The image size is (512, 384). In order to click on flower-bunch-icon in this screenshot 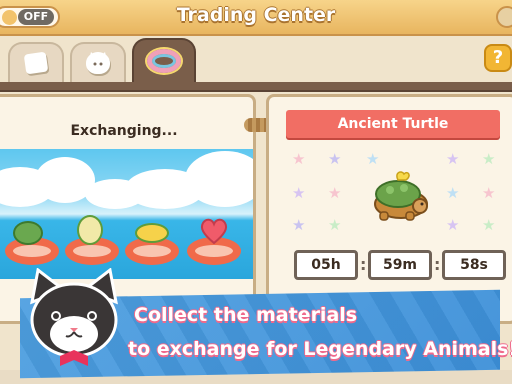, I will do `click(152, 233)`.